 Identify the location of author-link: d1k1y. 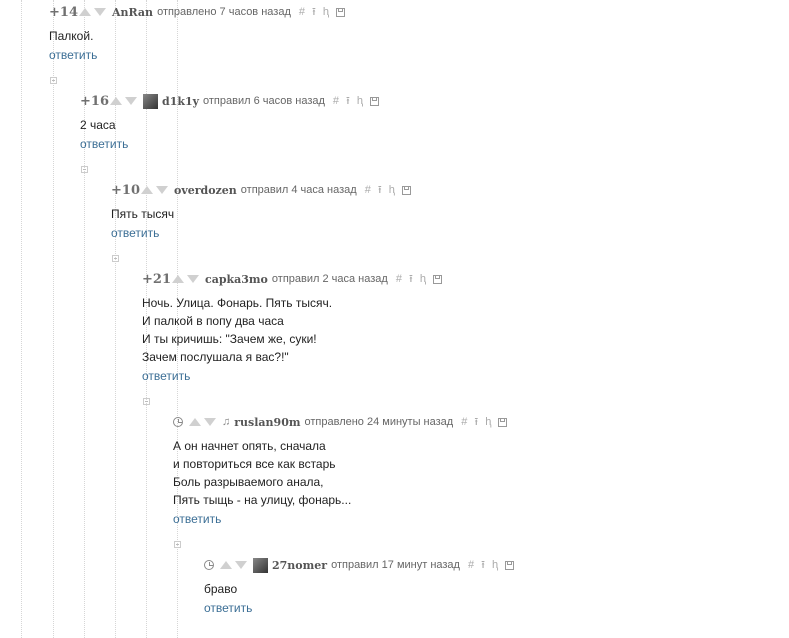
(180, 101).